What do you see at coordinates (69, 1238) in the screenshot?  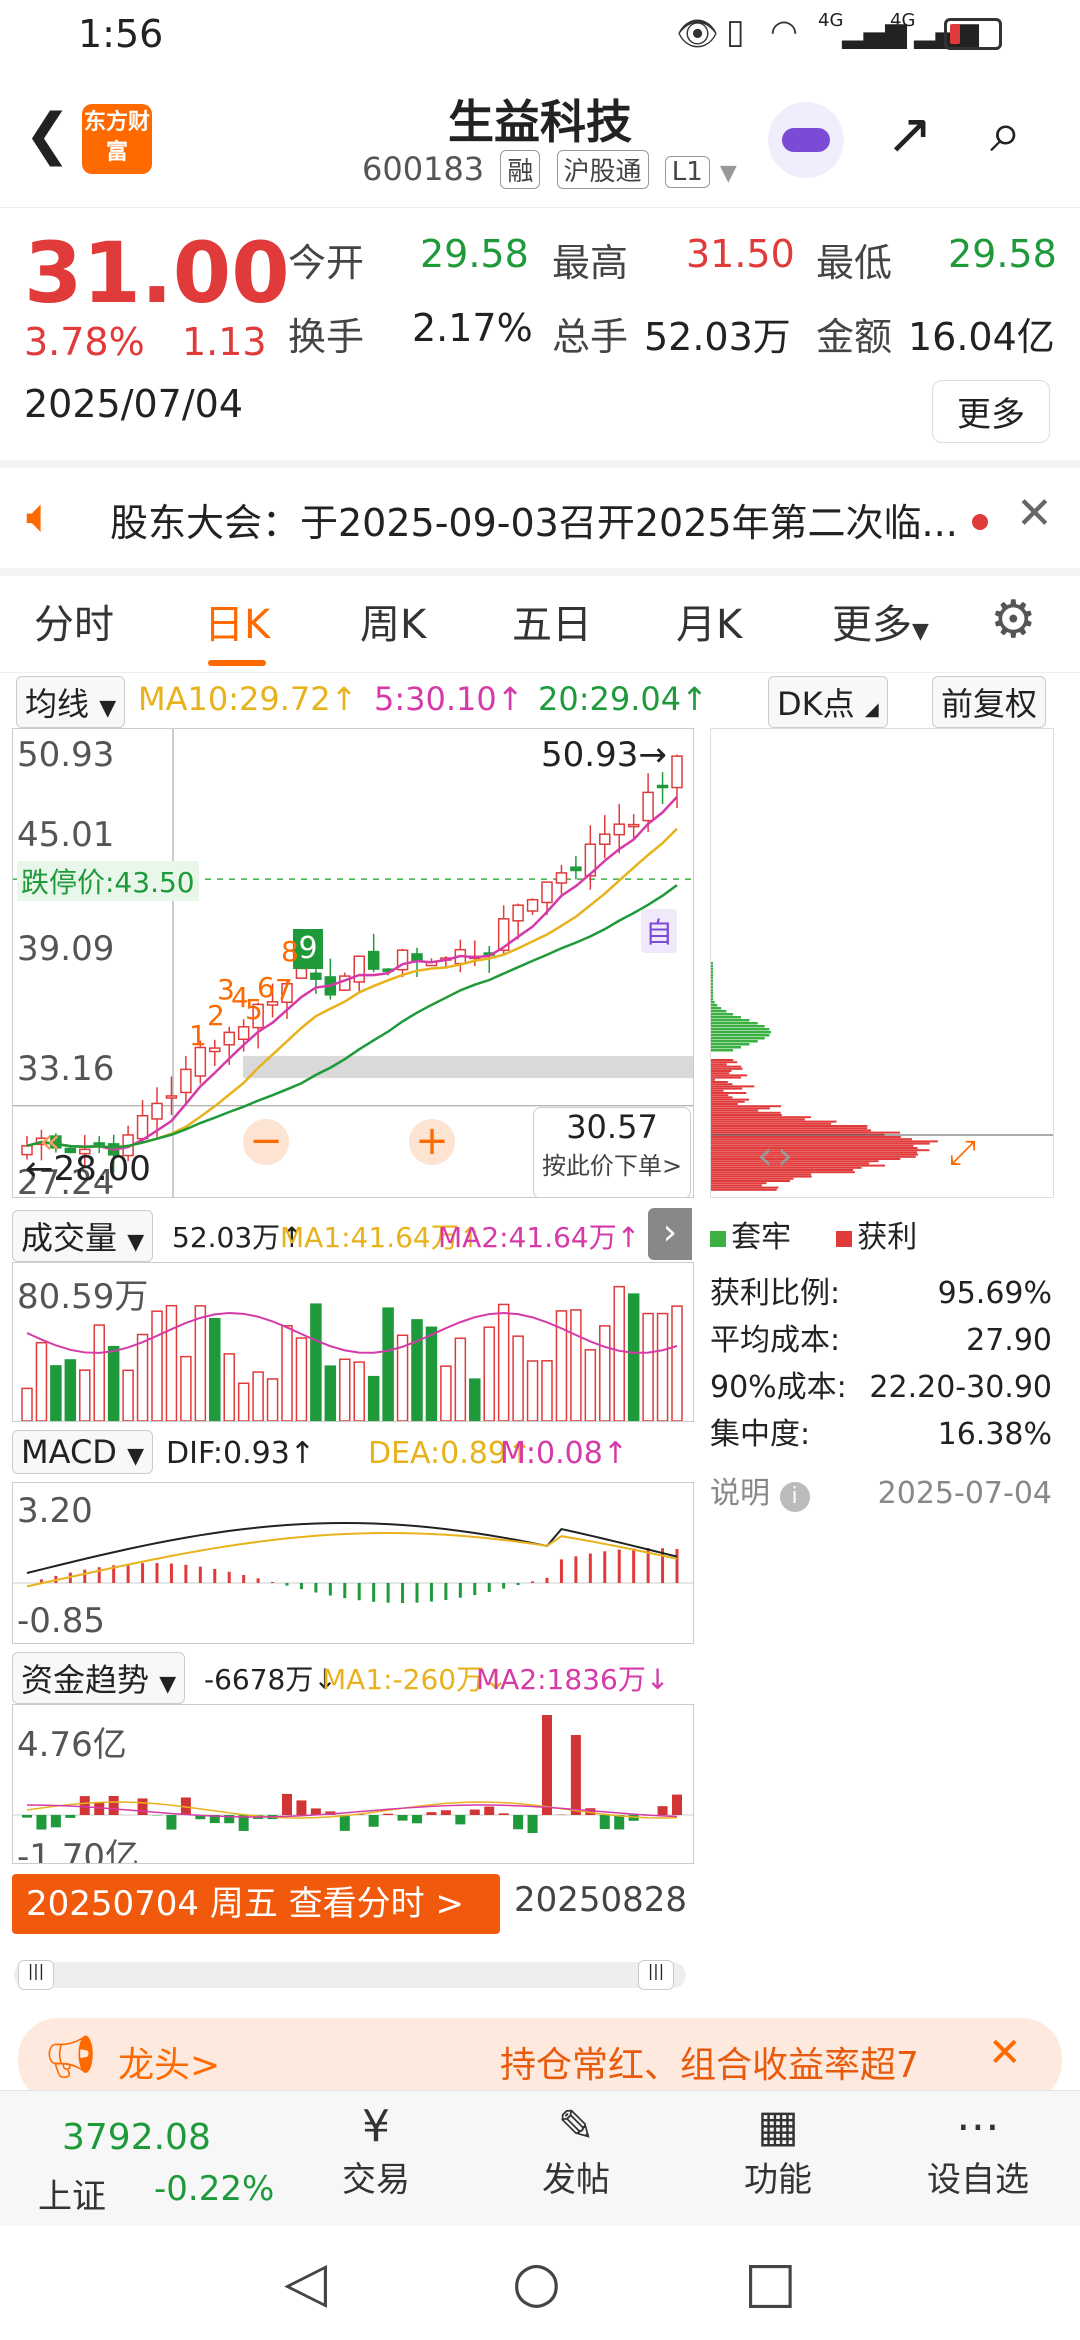 I see `volume-selector-label: 成交量` at bounding box center [69, 1238].